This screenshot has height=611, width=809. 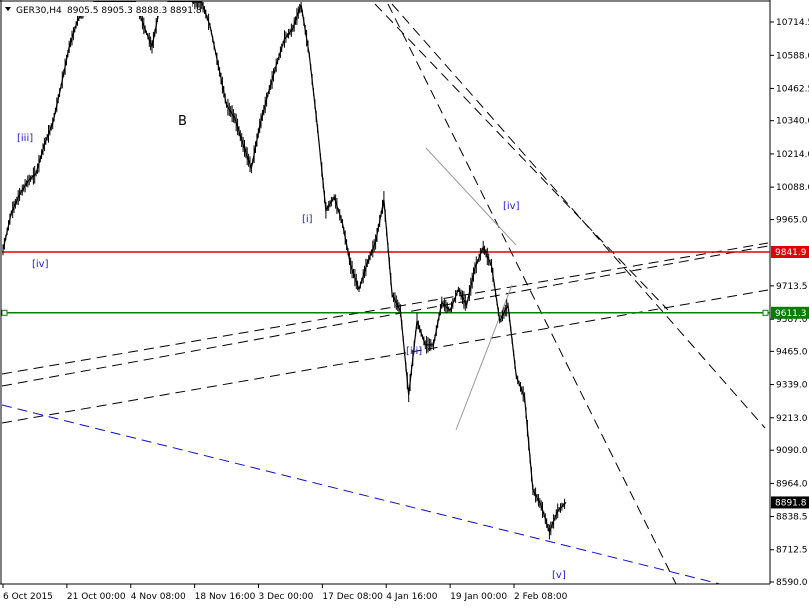 I want to click on wave-label-v: [v], so click(x=559, y=575).